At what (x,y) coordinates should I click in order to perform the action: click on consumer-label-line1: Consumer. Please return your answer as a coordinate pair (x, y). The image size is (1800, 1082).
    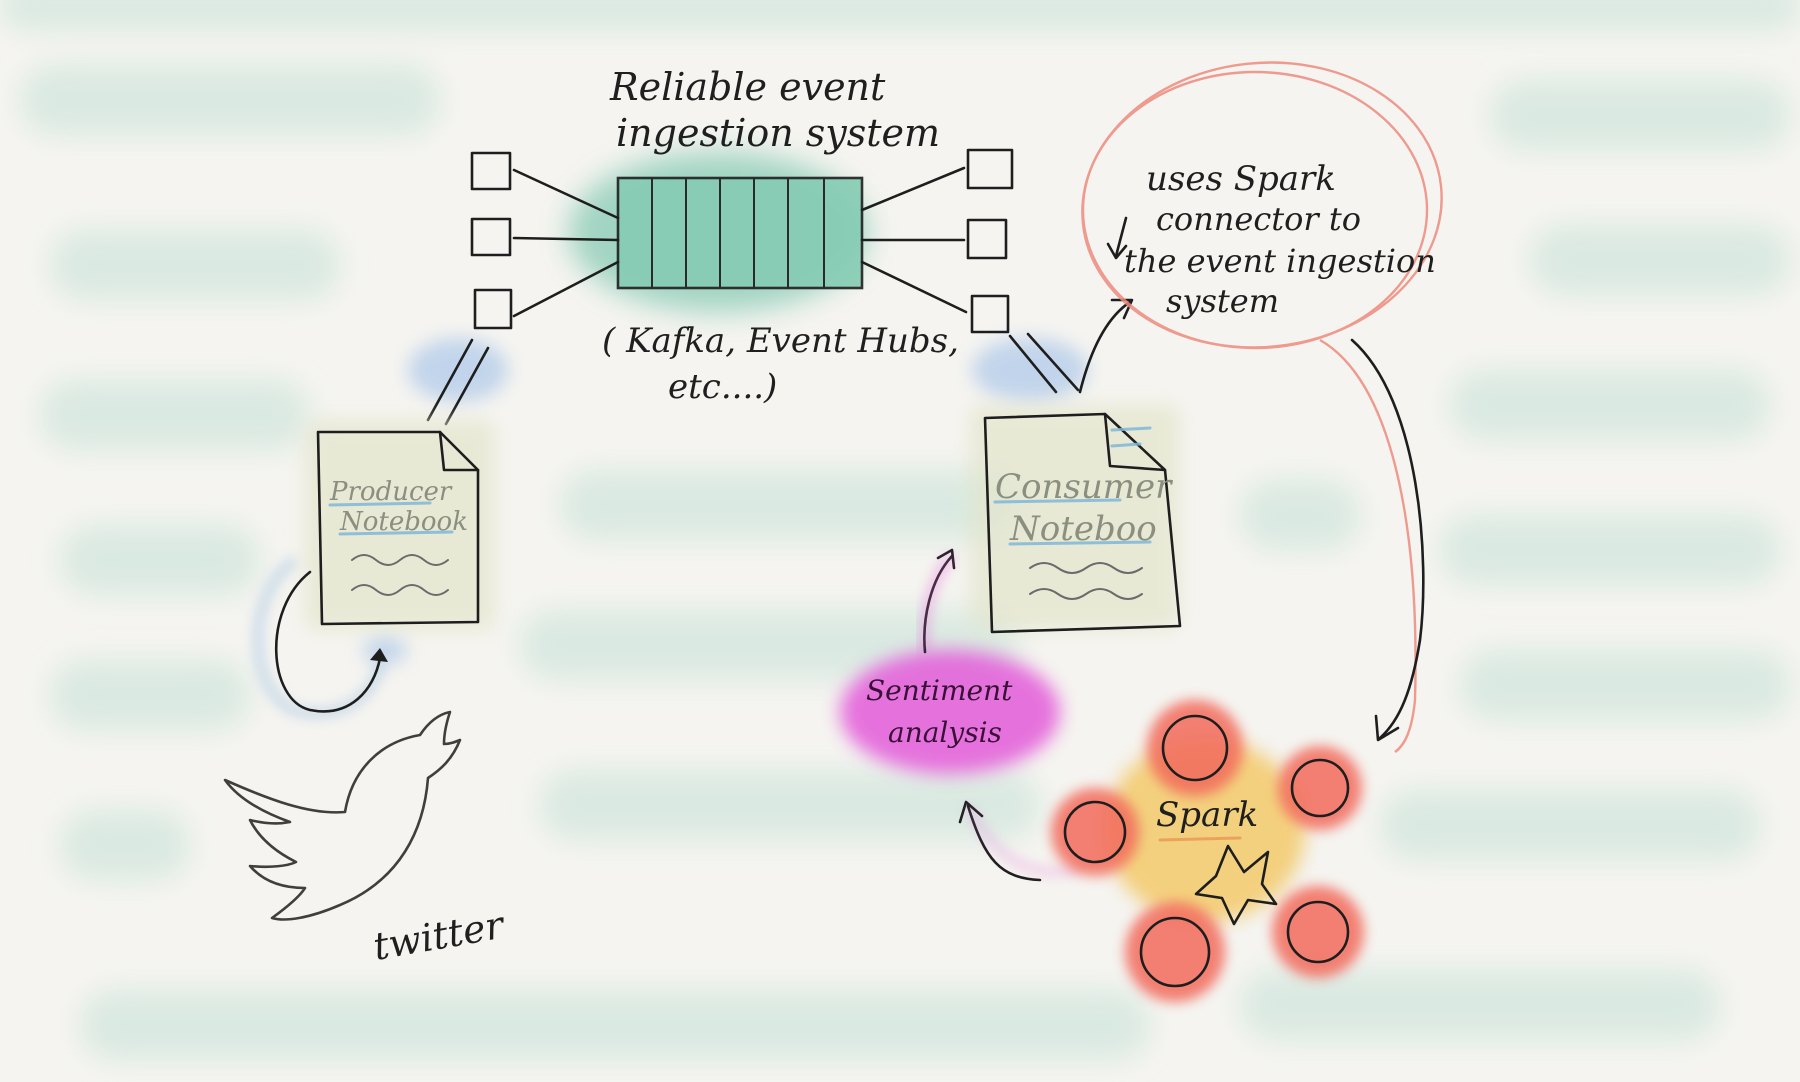
    Looking at the image, I should click on (1084, 487).